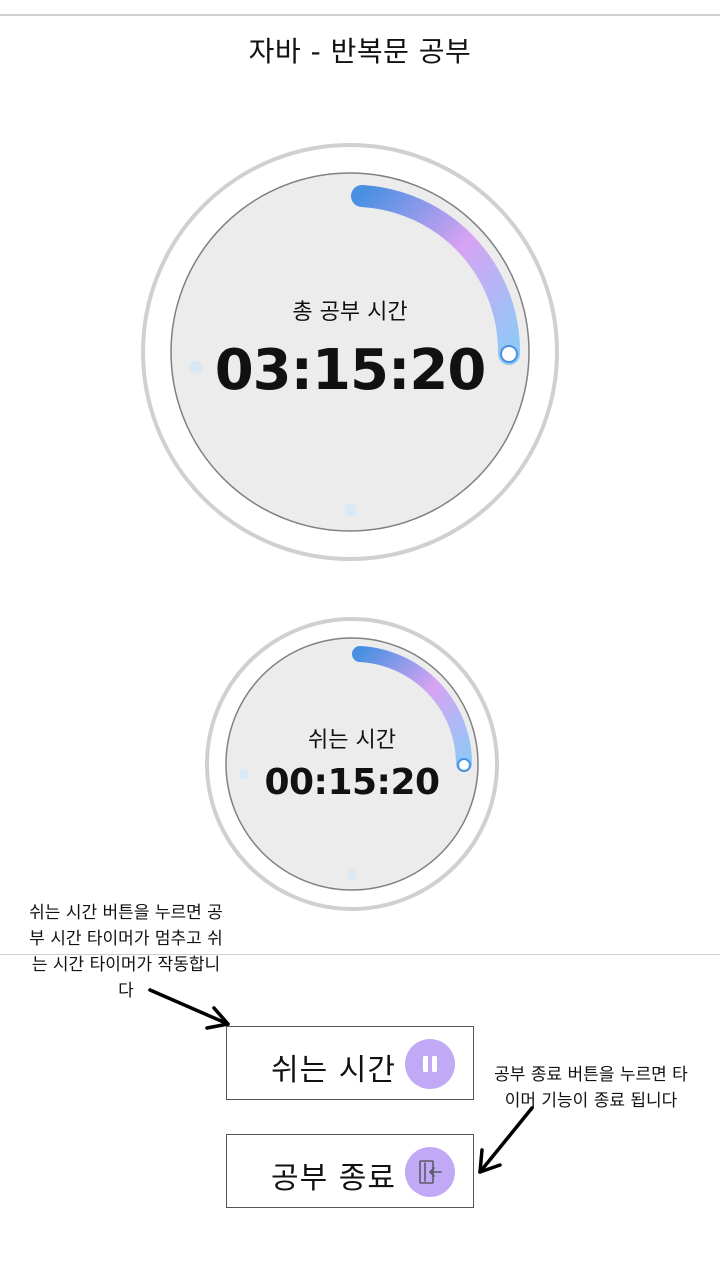 The height and width of the screenshot is (1280, 720). I want to click on exit-door-icon, so click(430, 1172).